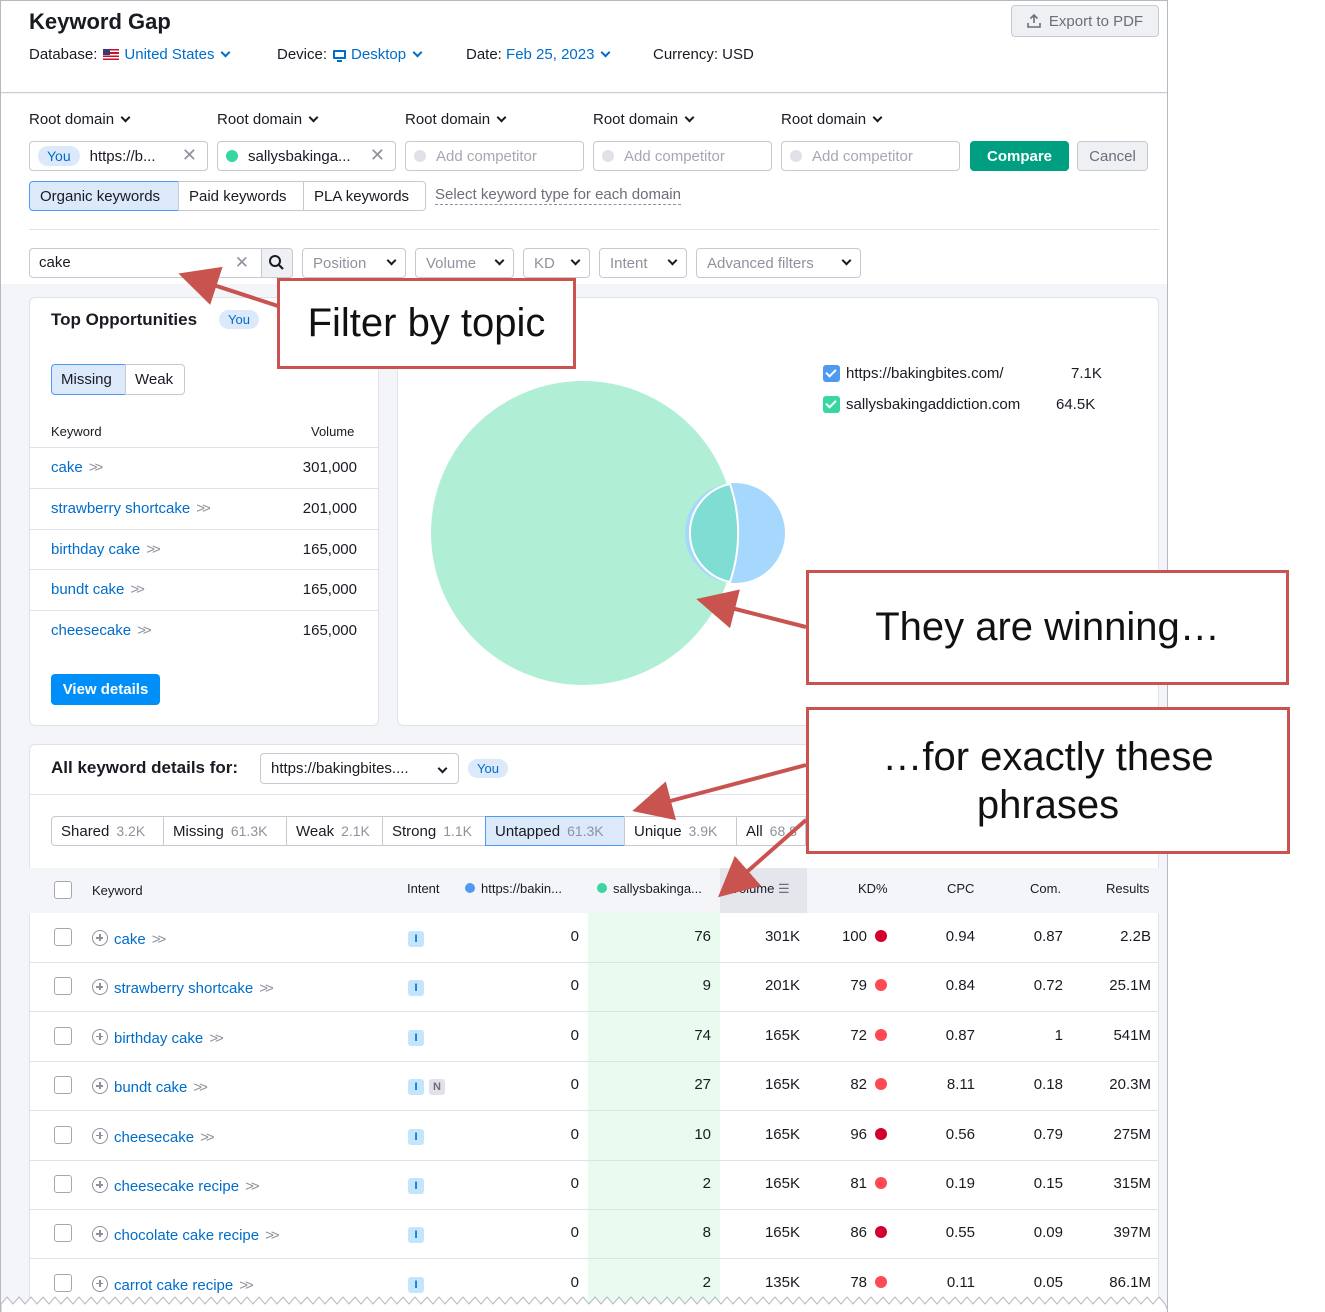  I want to click on callout-filter-by-topic: Filter by topic, so click(426, 323).